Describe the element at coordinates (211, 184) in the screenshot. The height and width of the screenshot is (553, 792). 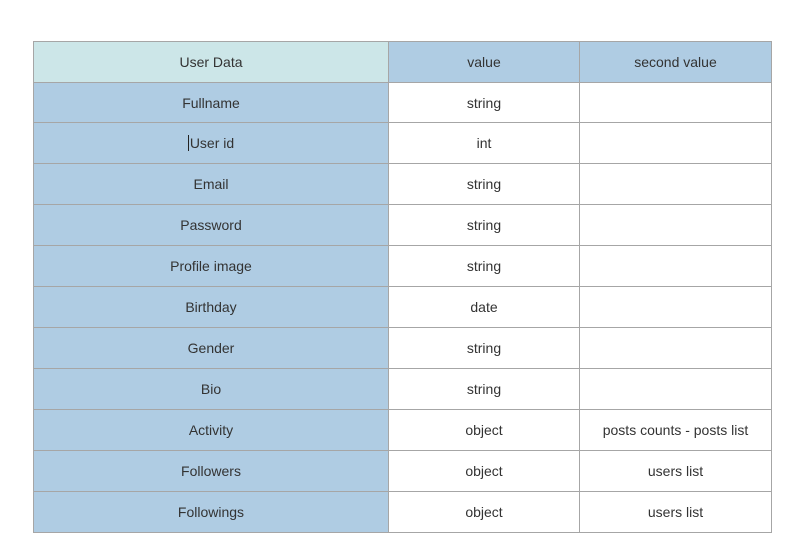
I see `field-name-cell: Email` at that location.